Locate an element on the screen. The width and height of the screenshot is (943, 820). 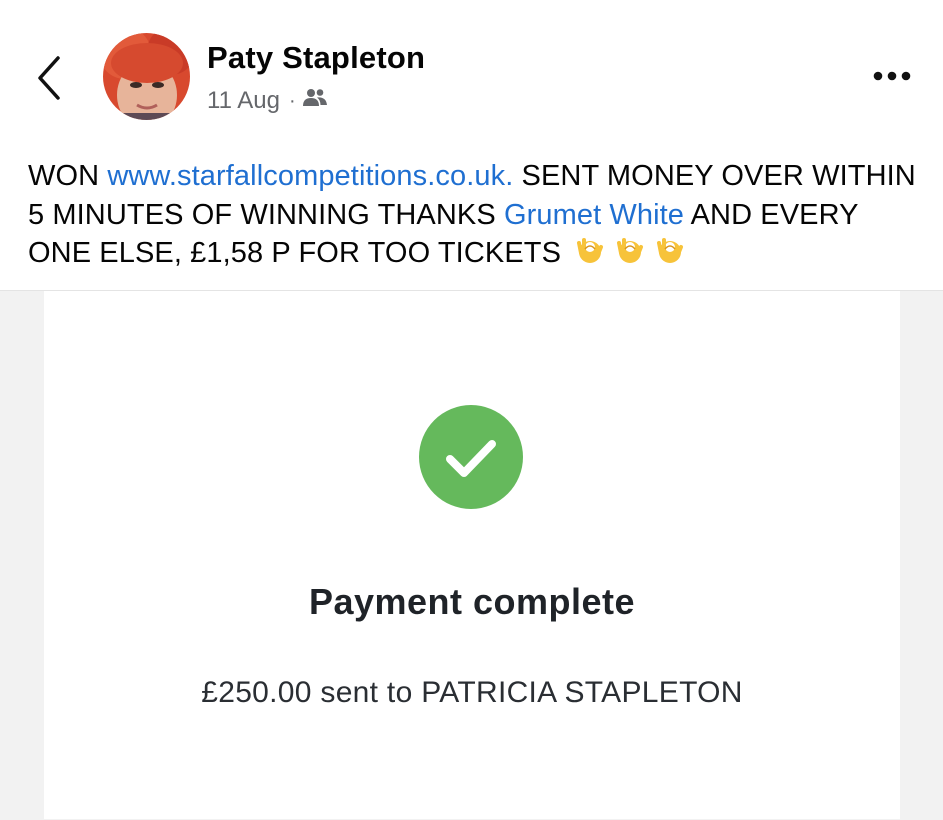
post-meta: 11 Aug · is located at coordinates (267, 101).